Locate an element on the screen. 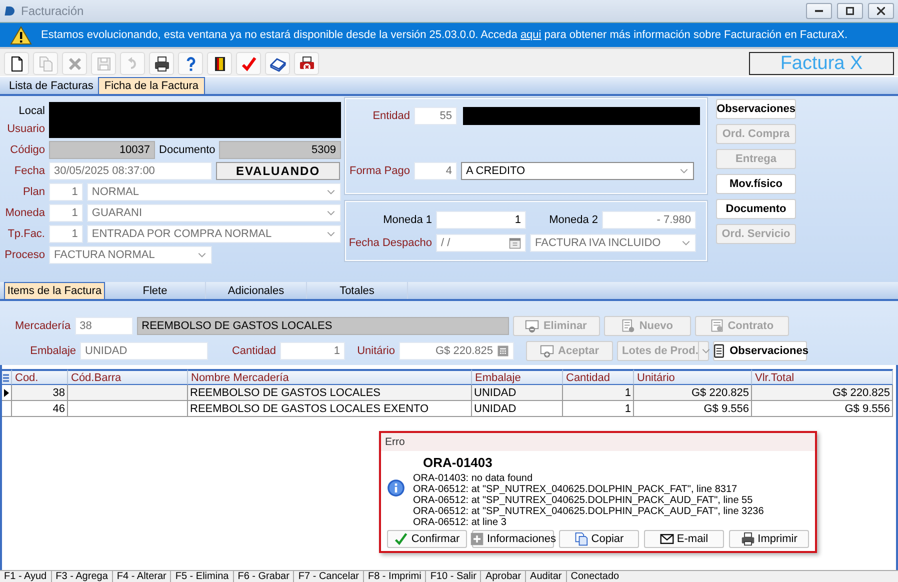  tab: Totales is located at coordinates (357, 290).